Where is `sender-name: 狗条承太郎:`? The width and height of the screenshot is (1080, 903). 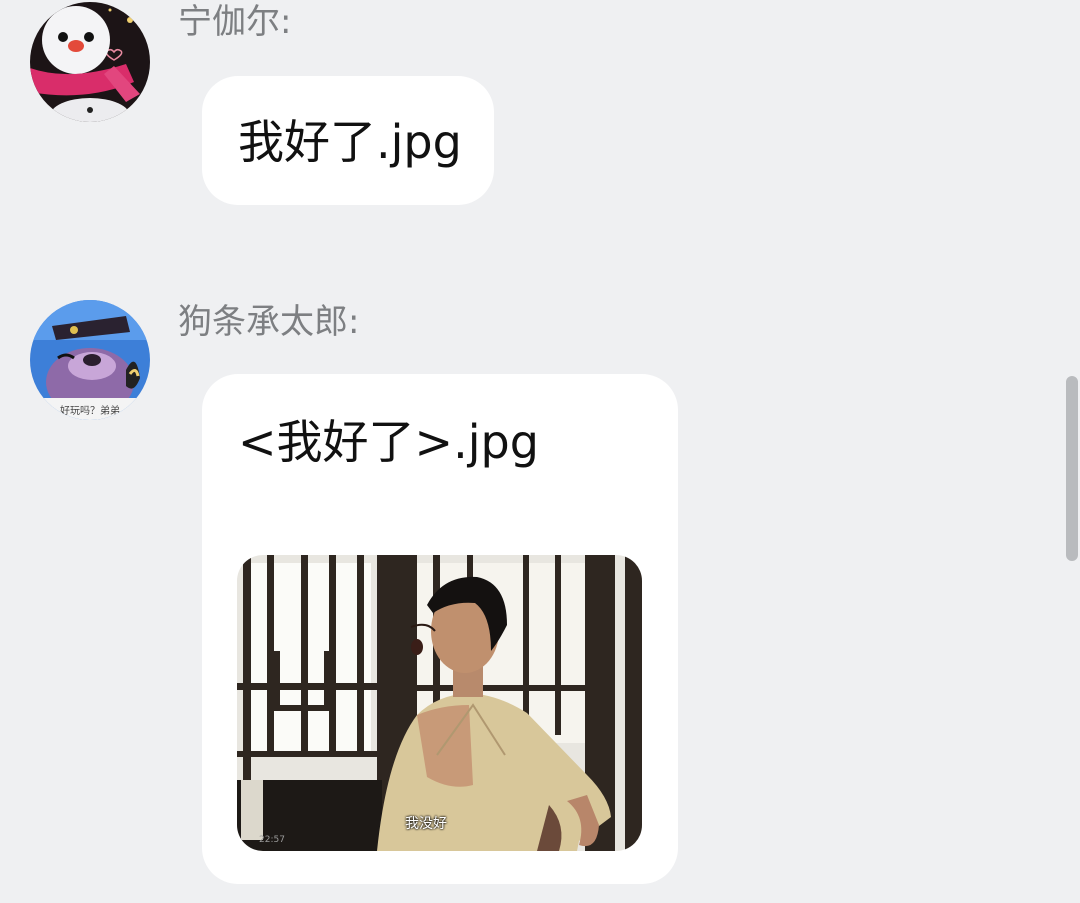 sender-name: 狗条承太郎: is located at coordinates (269, 322).